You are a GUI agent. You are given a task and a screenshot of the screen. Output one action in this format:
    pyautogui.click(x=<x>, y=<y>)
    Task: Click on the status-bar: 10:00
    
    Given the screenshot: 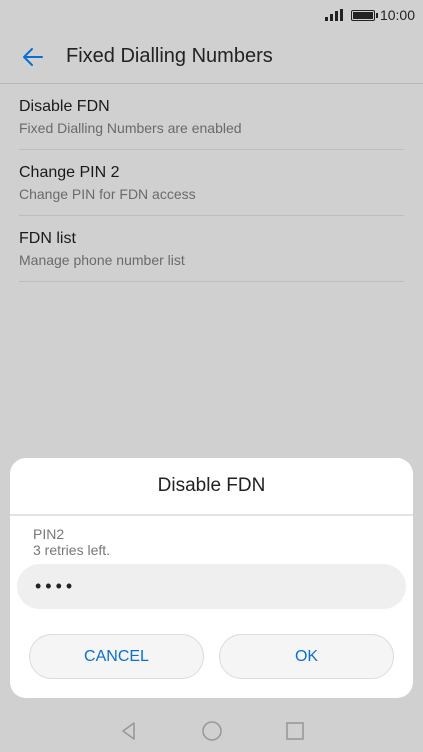 What is the action you would take?
    pyautogui.click(x=211, y=15)
    